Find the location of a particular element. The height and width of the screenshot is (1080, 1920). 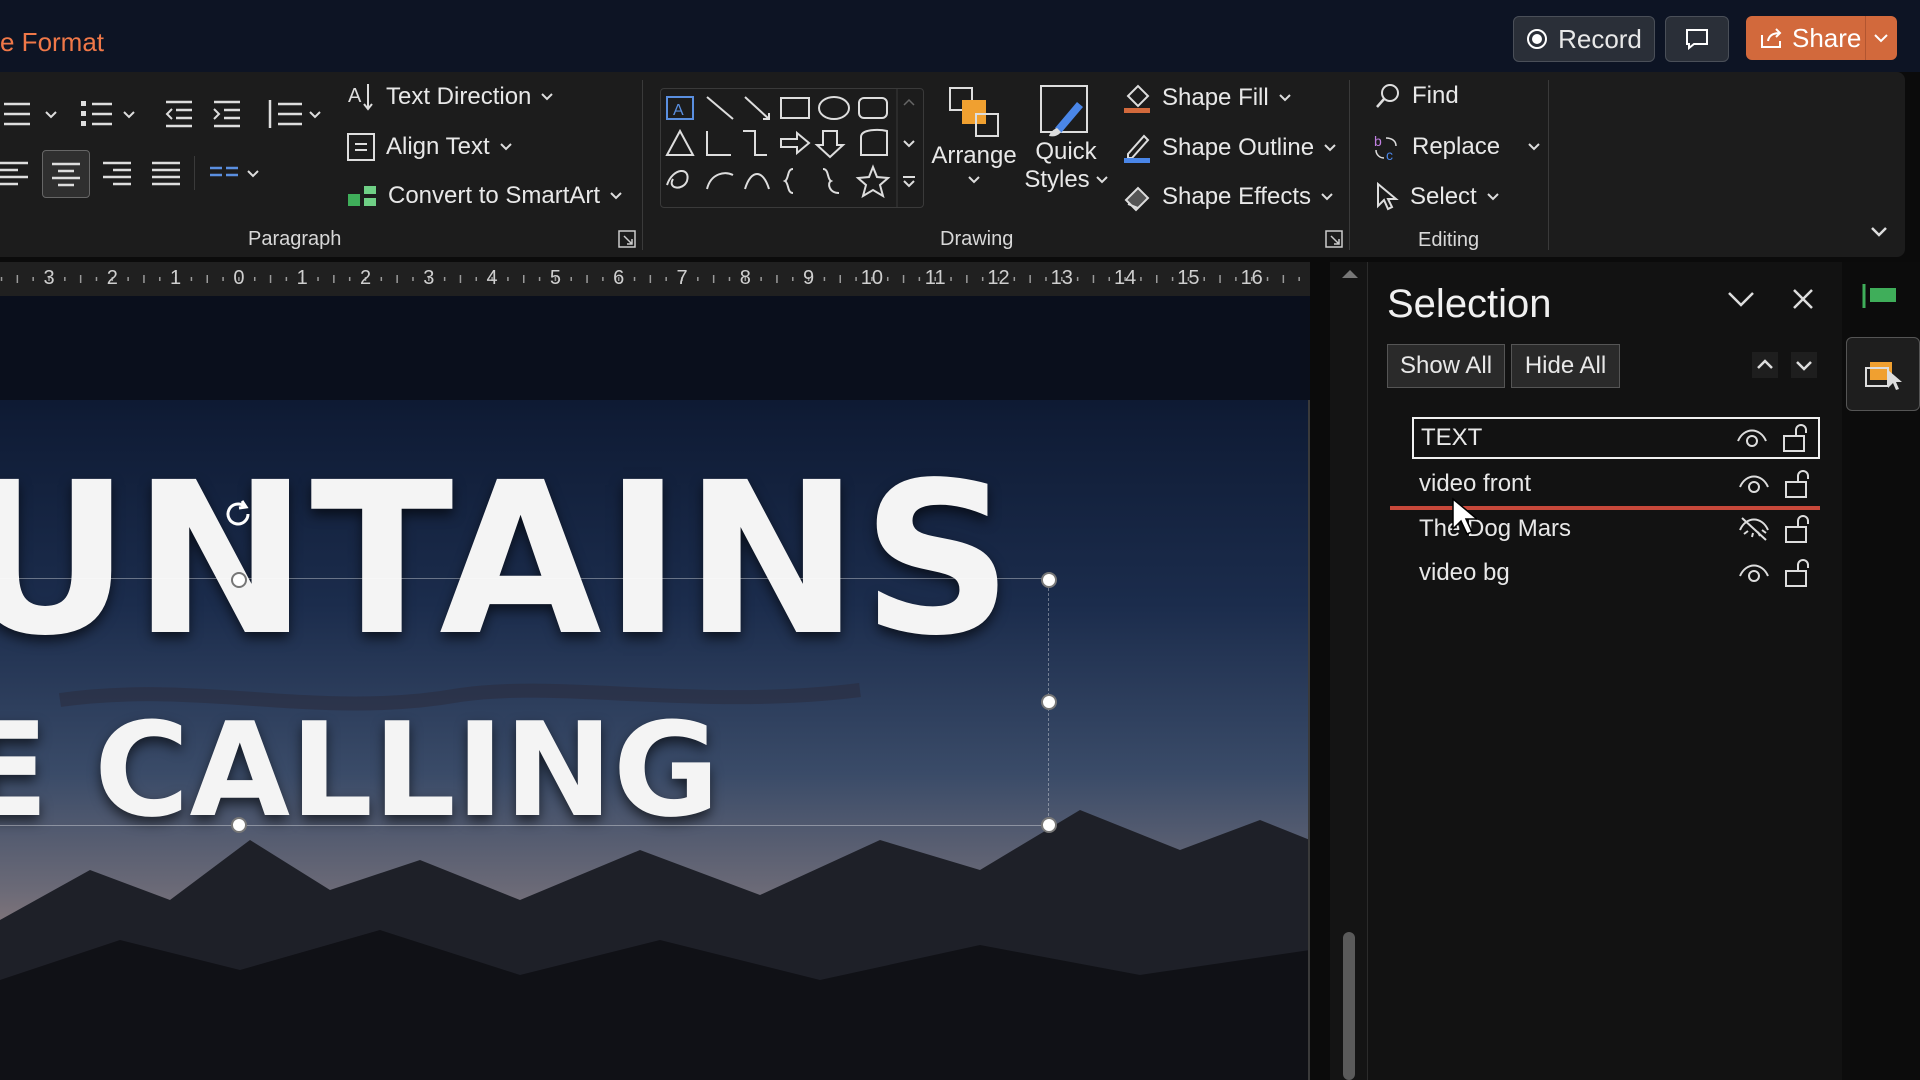

align-left-icon is located at coordinates (14, 173).